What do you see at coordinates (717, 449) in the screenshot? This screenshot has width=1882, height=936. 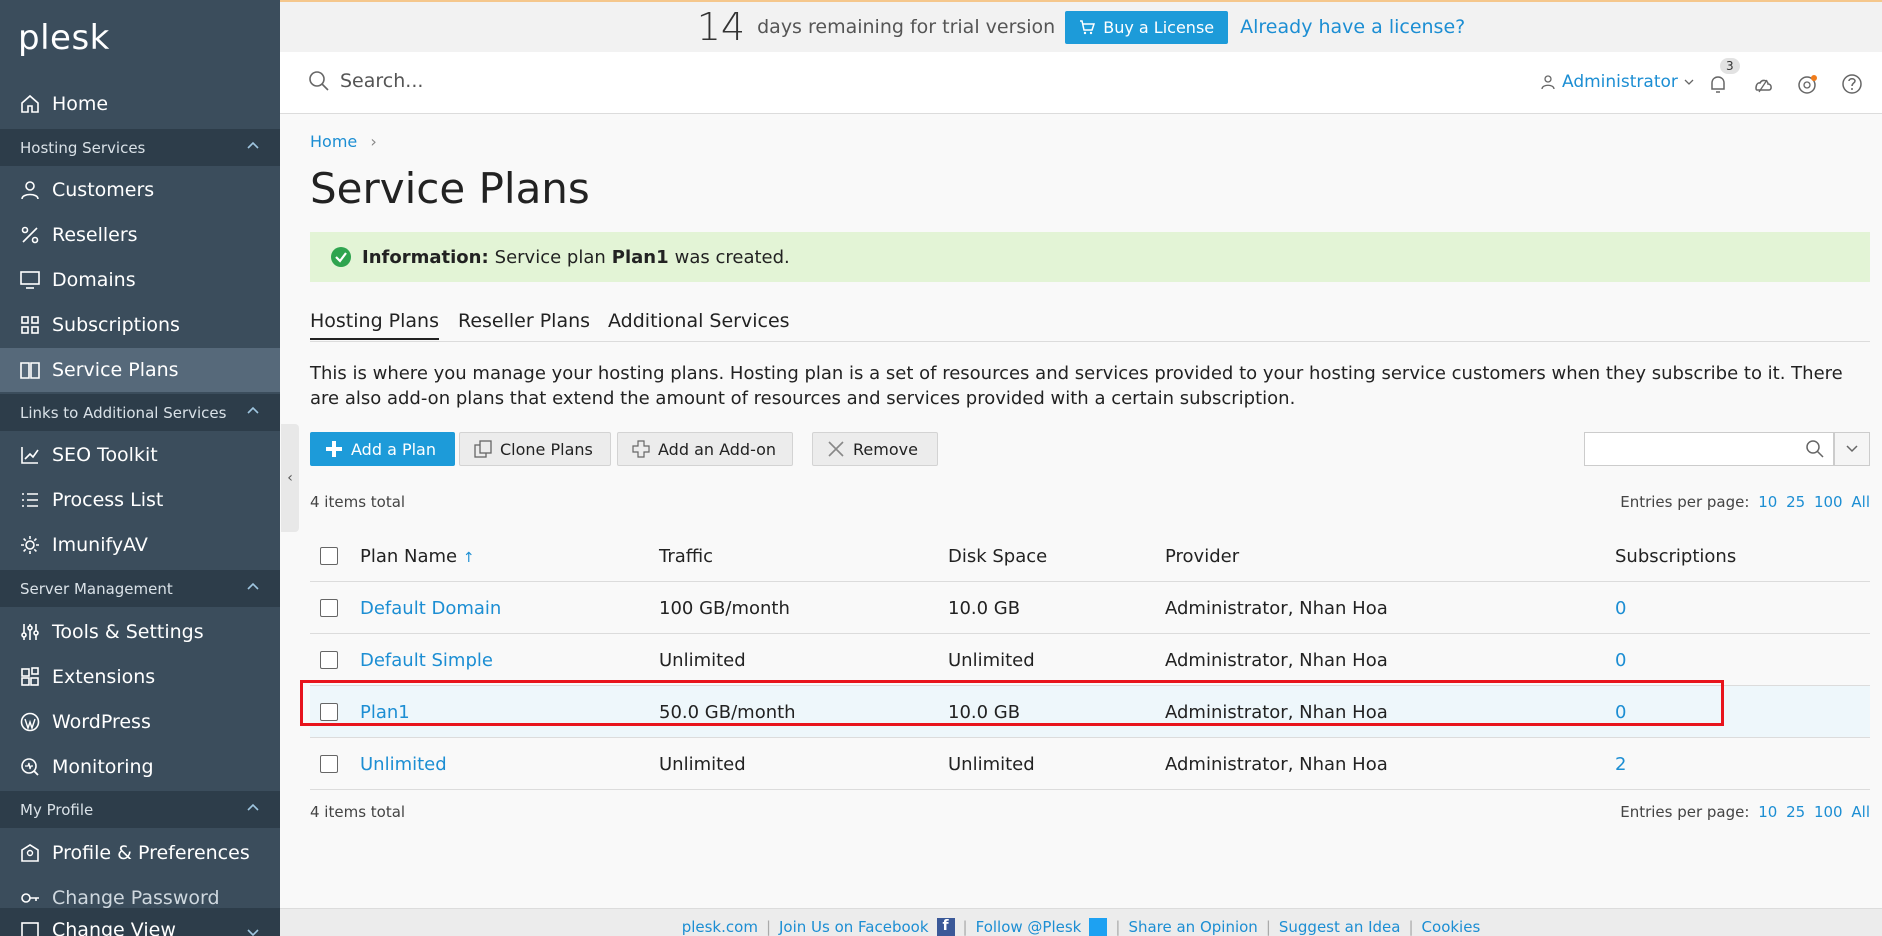 I see `add-addon-label: Add an Add-on` at bounding box center [717, 449].